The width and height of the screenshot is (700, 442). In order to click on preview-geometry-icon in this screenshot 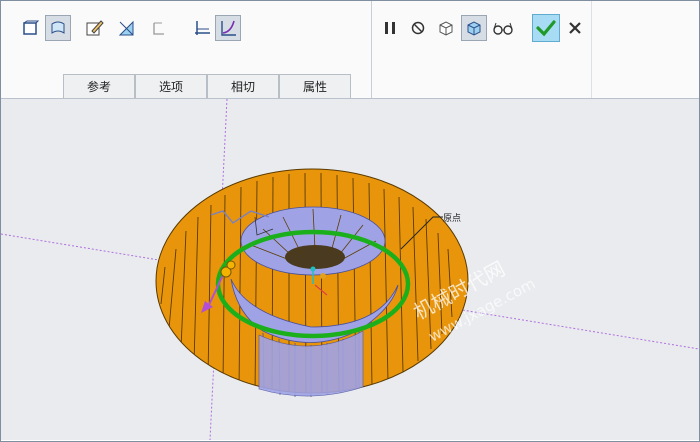, I will do `click(446, 28)`.